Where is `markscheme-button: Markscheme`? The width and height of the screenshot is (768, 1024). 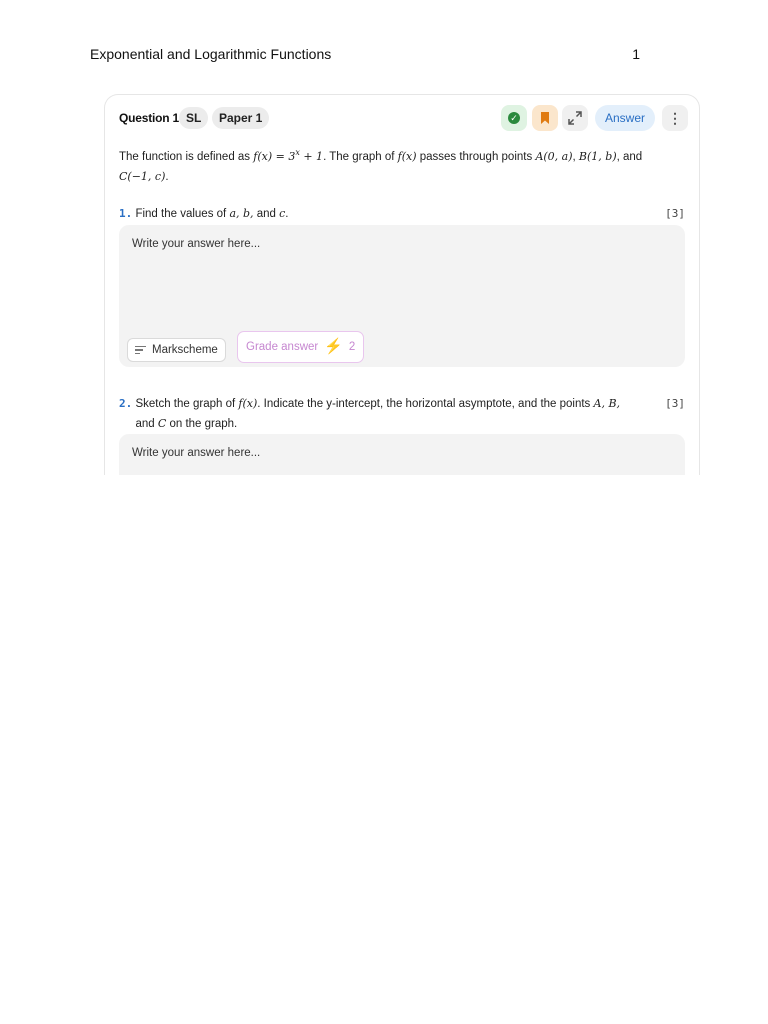 markscheme-button: Markscheme is located at coordinates (176, 350).